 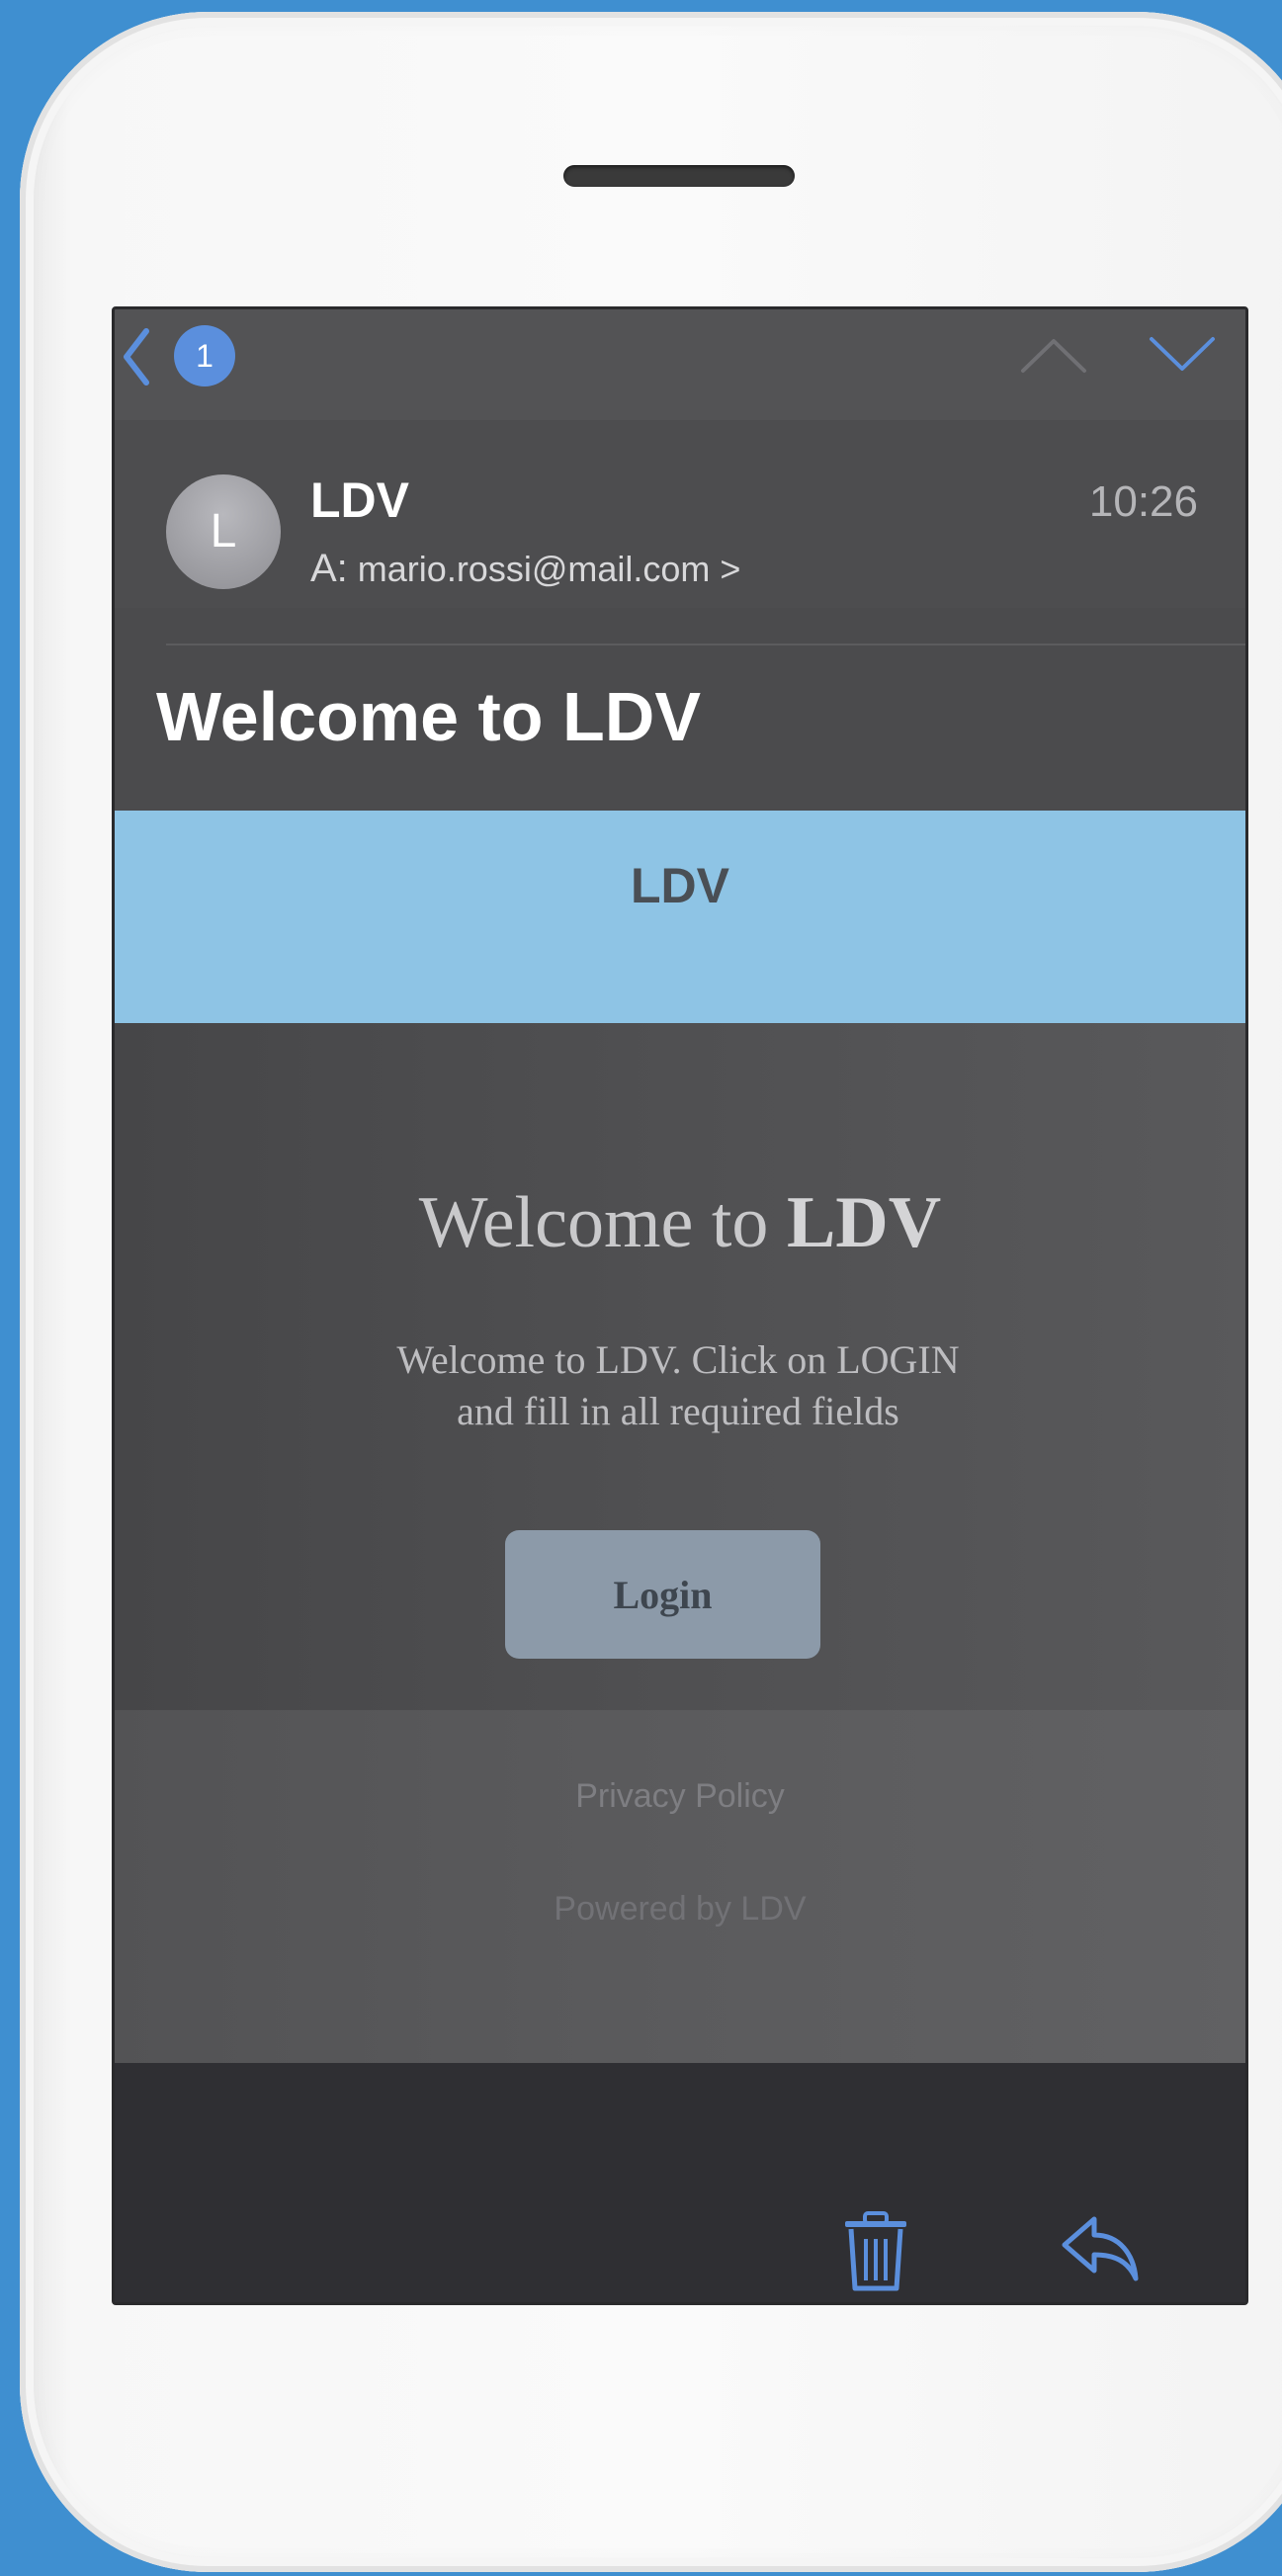 What do you see at coordinates (864, 1222) in the screenshot?
I see `welcome-heading-brand: LDV` at bounding box center [864, 1222].